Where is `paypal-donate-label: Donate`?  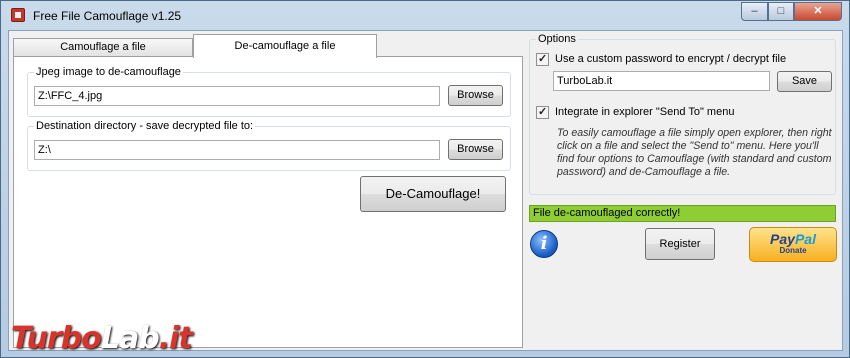 paypal-donate-label: Donate is located at coordinates (793, 250).